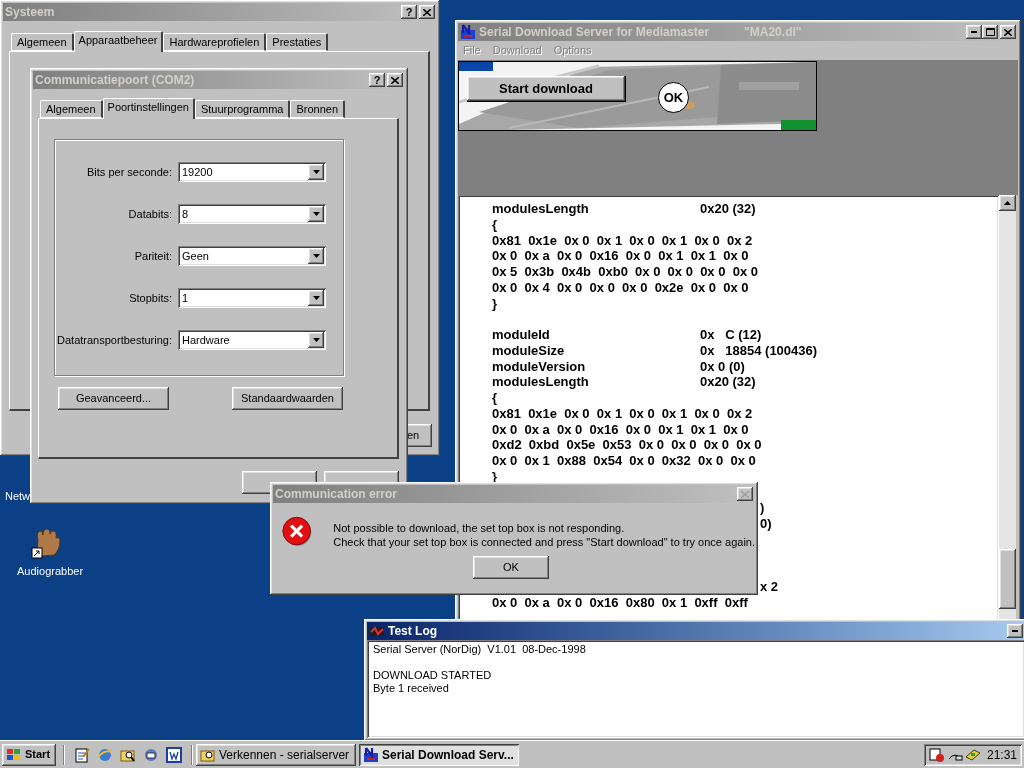  Describe the element at coordinates (336, 494) in the screenshot. I see `window-title: Communication error` at that location.